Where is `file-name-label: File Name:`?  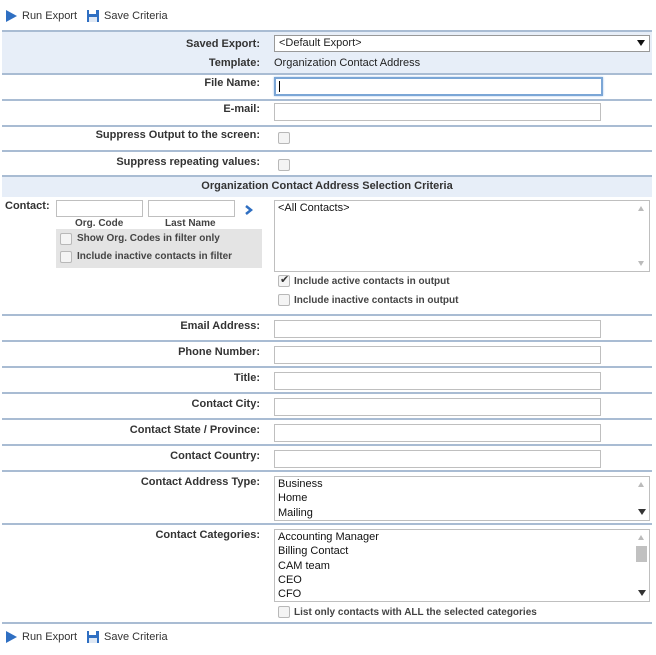
file-name-label: File Name: is located at coordinates (232, 83).